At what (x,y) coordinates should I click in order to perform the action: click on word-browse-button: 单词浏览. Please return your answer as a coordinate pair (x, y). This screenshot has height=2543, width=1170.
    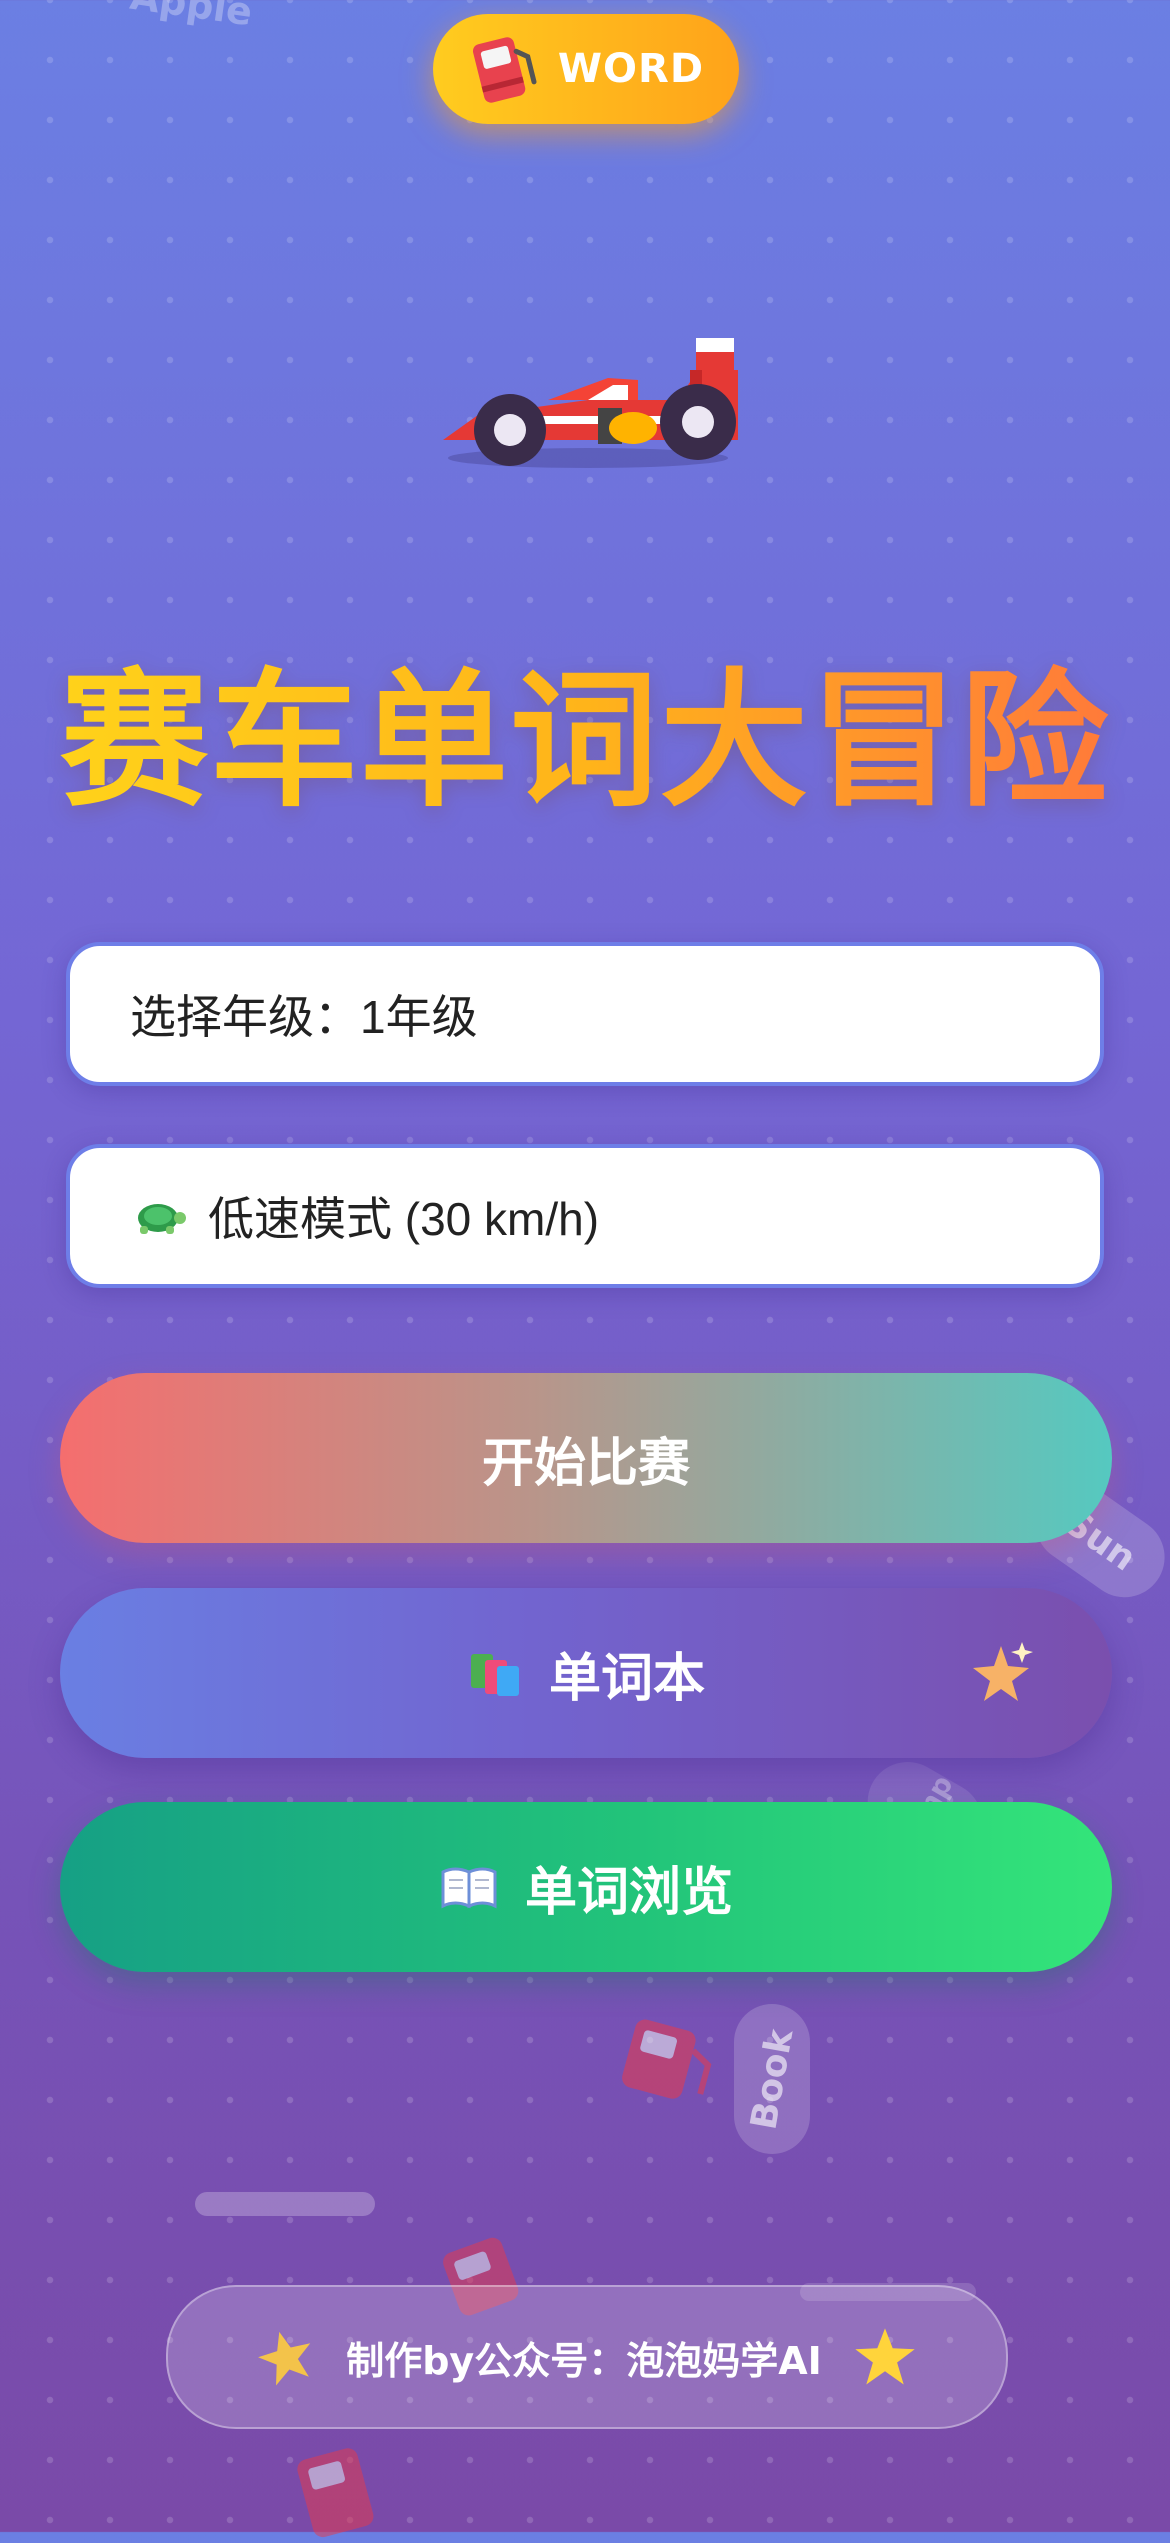
    Looking at the image, I should click on (586, 1887).